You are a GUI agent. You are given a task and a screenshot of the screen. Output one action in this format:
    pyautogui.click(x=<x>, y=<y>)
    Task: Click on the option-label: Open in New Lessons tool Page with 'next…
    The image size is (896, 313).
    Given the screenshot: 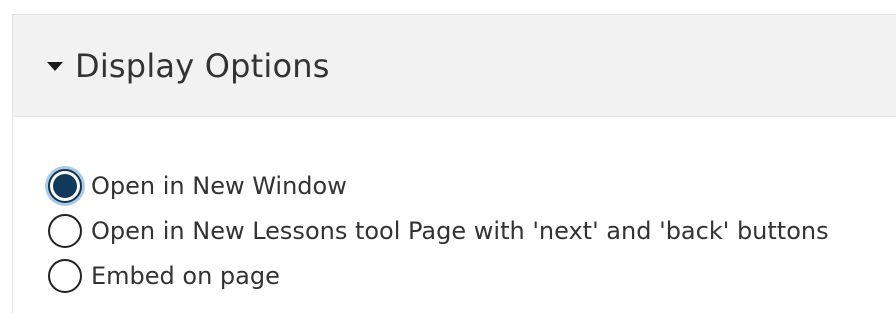 What is the action you would take?
    pyautogui.click(x=460, y=231)
    